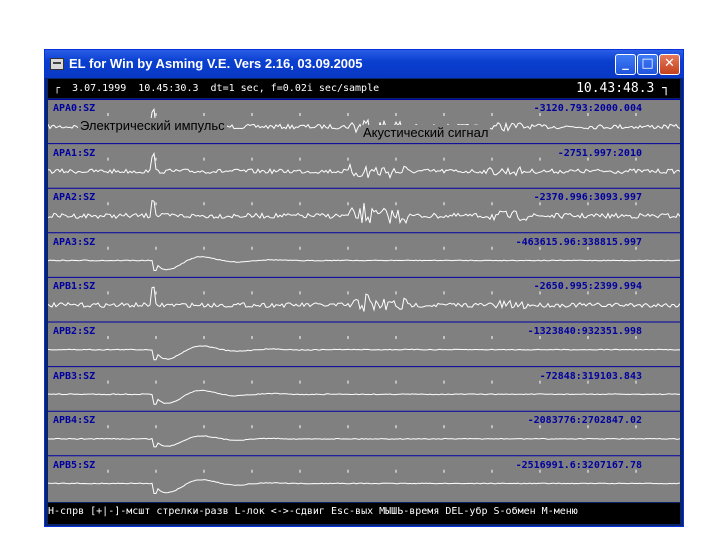 The image size is (720, 540). I want to click on close-button: ✕, so click(669, 64).